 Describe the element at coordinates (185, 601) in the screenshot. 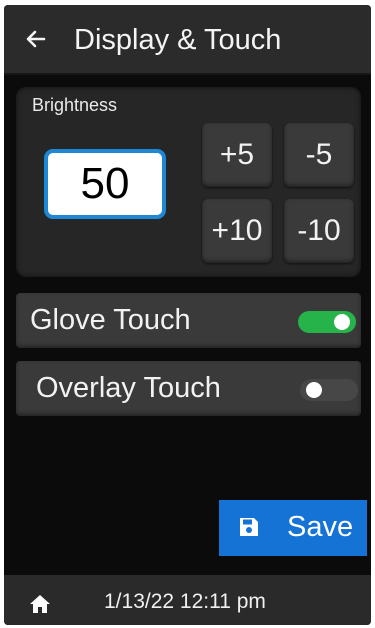

I see `datetime-display: 1/13/22 12:11 pm` at that location.